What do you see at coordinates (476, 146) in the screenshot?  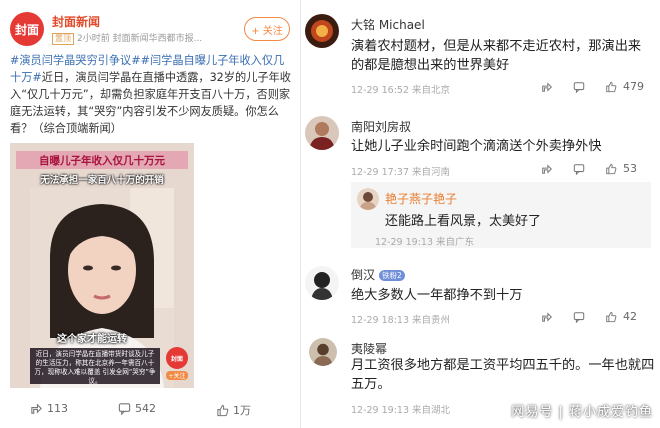 I see `comment-text: 让她儿子业余时间跑个滴滴送个外卖挣外快` at bounding box center [476, 146].